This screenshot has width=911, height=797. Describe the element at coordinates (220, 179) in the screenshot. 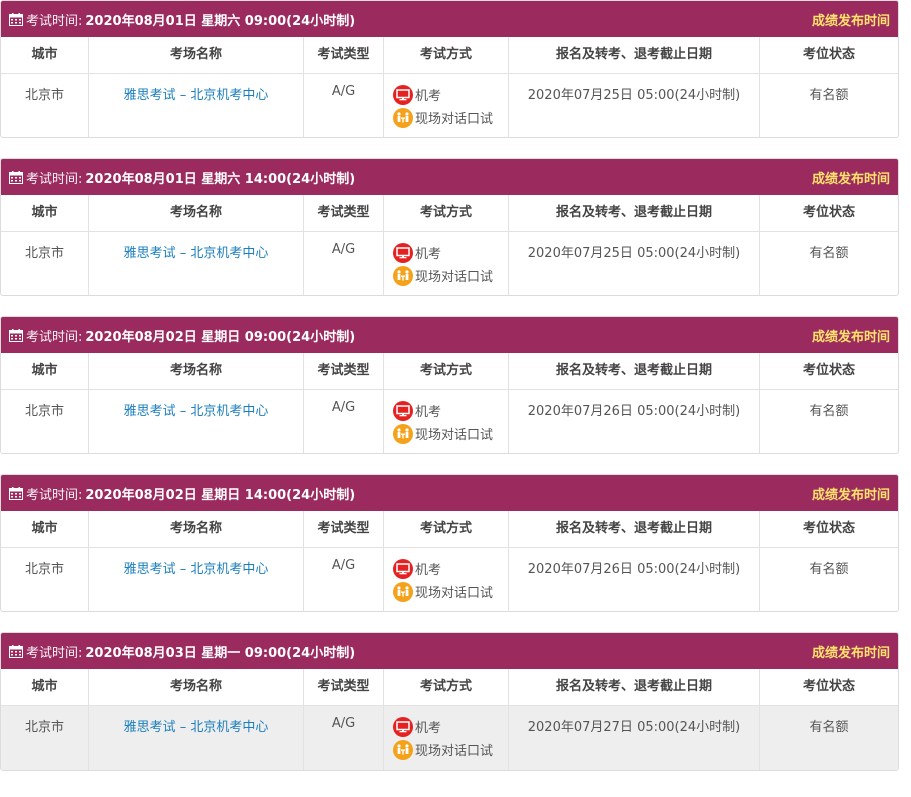

I see `exam-time-value: 2020年08月01日 星期六 14:00(24小时制)` at that location.